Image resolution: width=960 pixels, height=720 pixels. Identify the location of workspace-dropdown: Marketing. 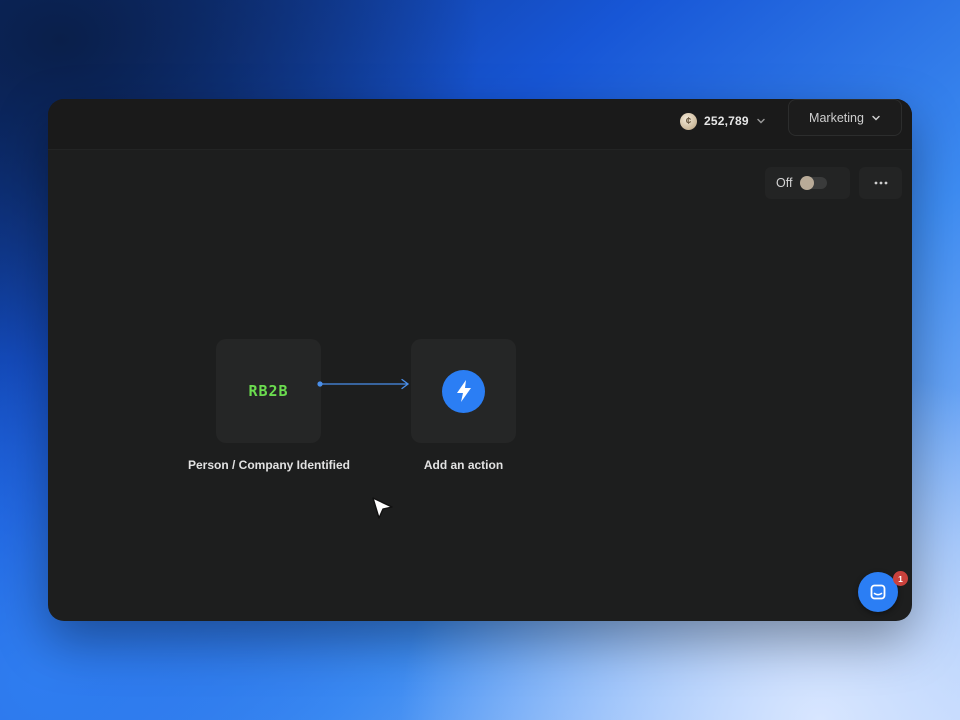
(845, 117).